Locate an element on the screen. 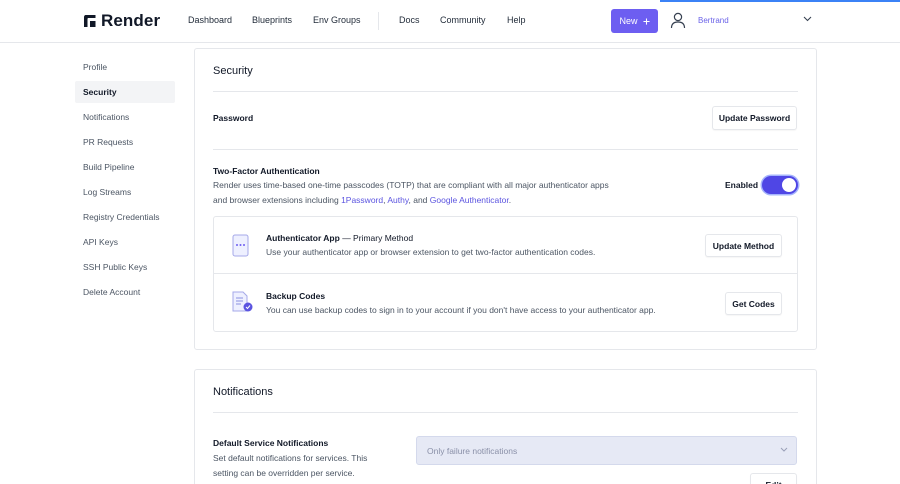 The width and height of the screenshot is (900, 484). render-logo: Render is located at coordinates (121, 21).